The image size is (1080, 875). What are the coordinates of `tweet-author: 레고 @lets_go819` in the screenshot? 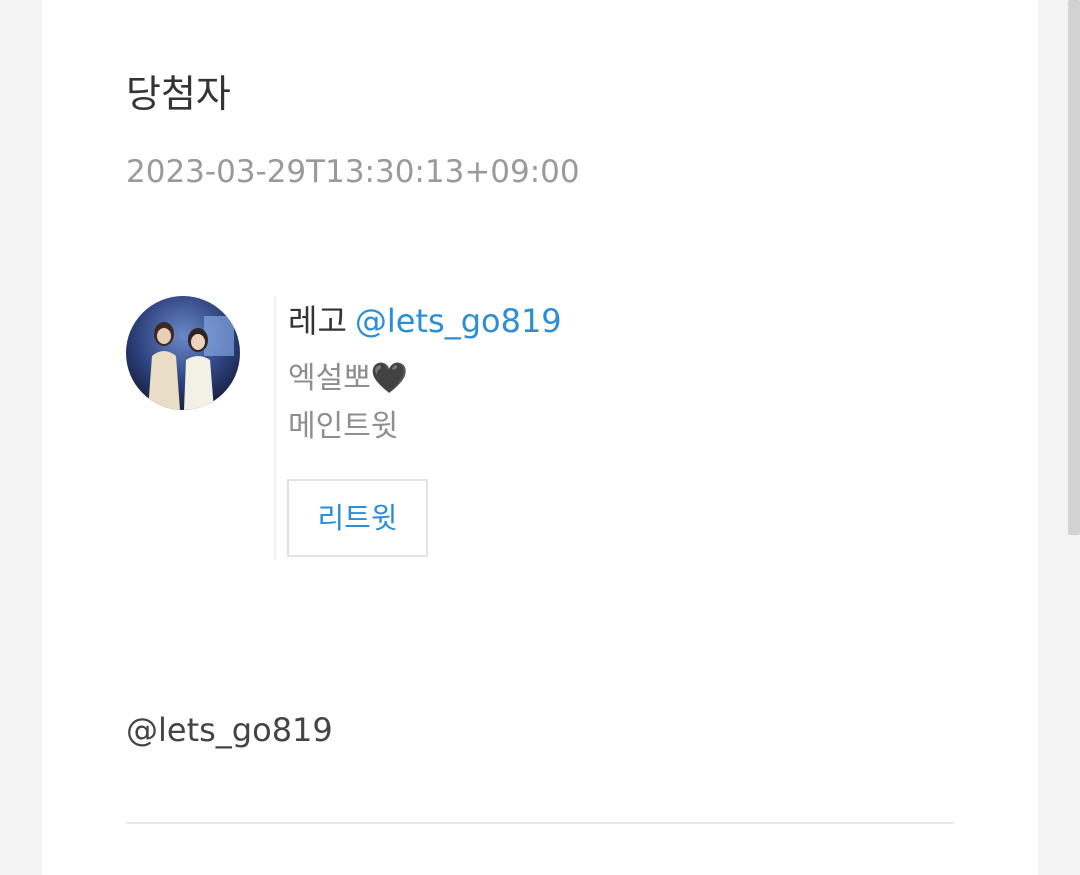 It's located at (425, 321).